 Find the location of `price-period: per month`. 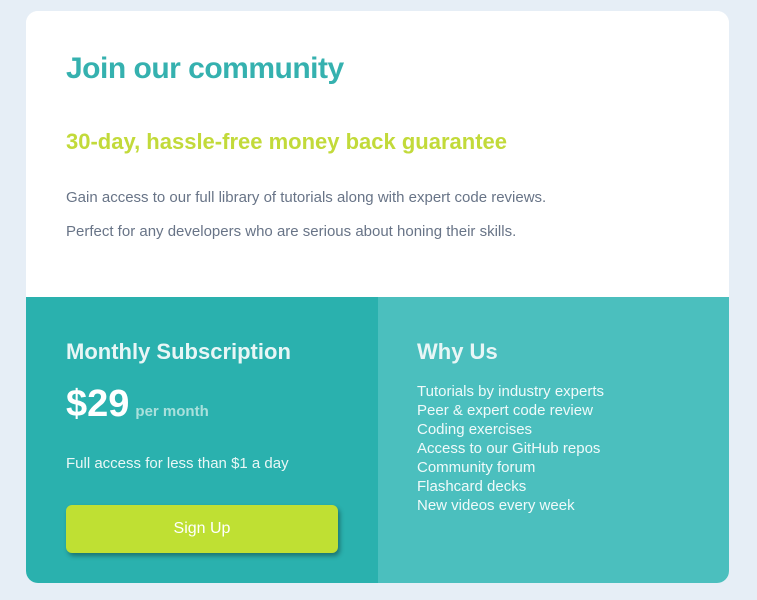

price-period: per month is located at coordinates (172, 411).